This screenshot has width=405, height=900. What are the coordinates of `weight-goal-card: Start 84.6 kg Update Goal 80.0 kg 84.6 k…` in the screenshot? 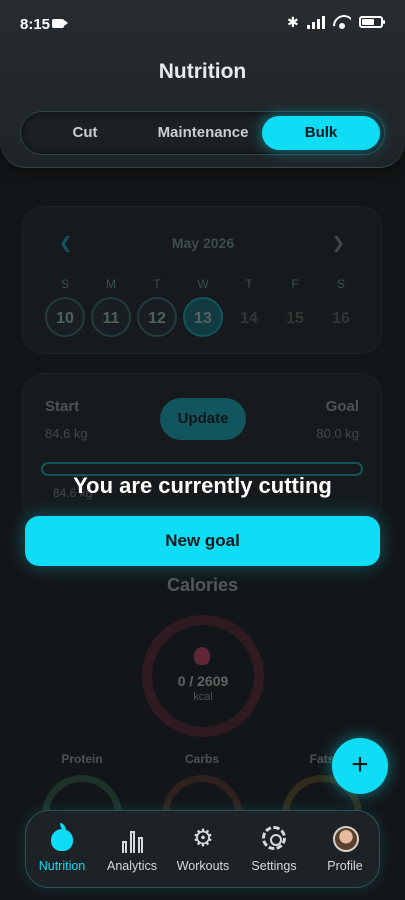 It's located at (202, 448).